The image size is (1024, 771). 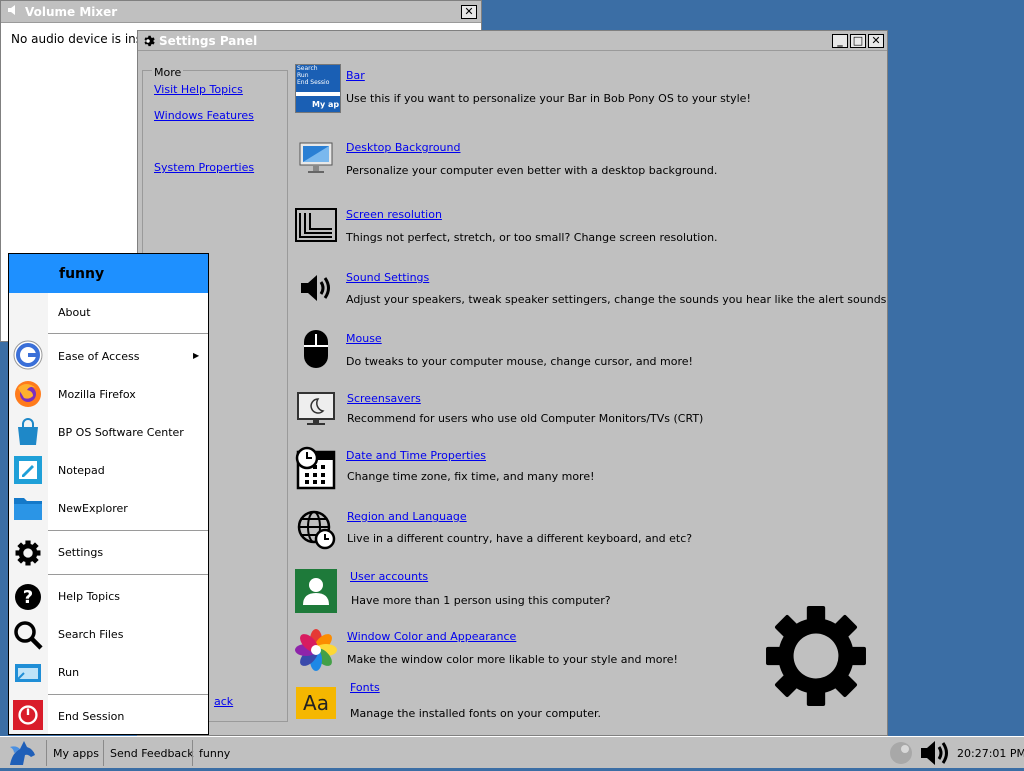 What do you see at coordinates (313, 82) in the screenshot?
I see `bar-preview-line3: End Sessio` at bounding box center [313, 82].